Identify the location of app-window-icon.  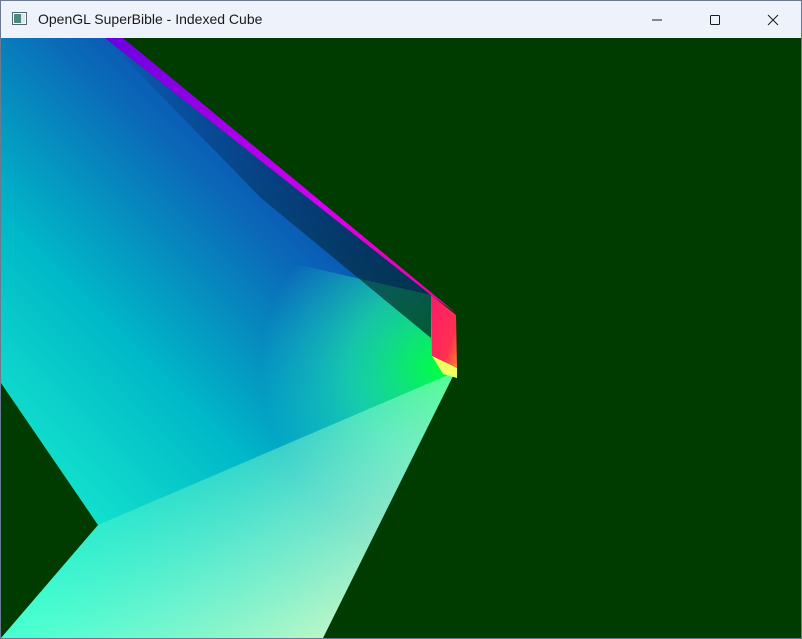
(19, 18).